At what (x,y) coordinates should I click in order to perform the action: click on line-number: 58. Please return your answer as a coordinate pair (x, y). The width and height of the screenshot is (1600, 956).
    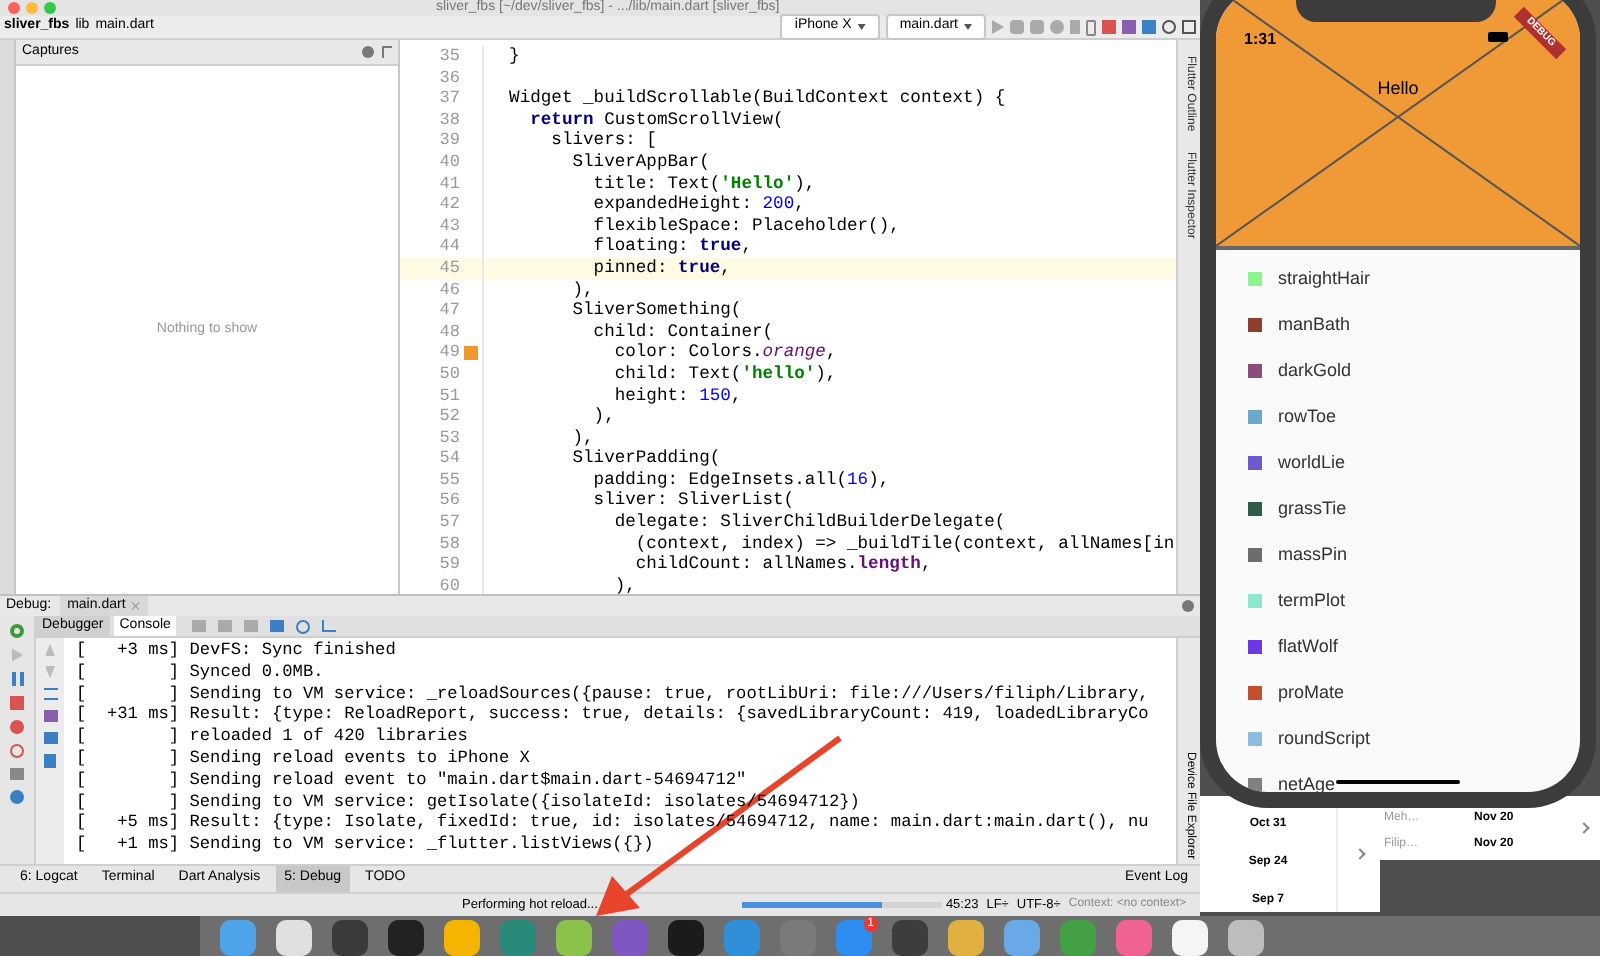
    Looking at the image, I should click on (448, 544).